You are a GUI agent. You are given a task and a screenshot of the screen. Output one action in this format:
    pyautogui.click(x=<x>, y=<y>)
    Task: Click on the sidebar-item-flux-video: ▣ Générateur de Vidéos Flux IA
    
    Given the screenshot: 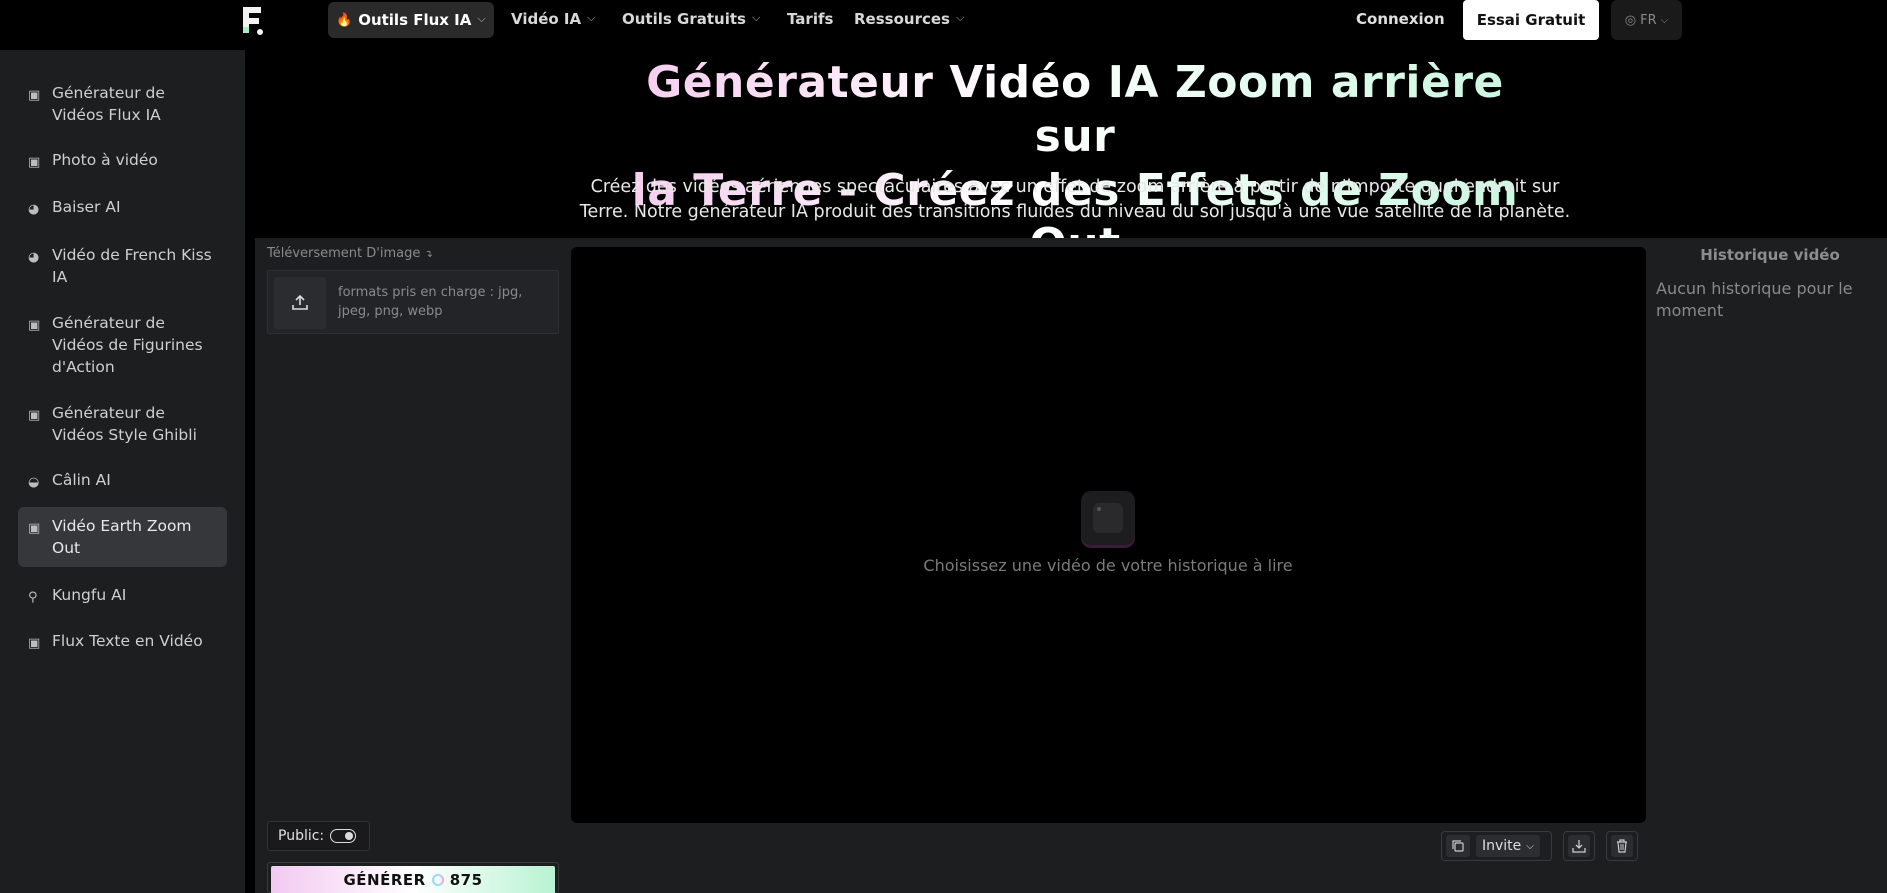 What is the action you would take?
    pyautogui.click(x=122, y=104)
    